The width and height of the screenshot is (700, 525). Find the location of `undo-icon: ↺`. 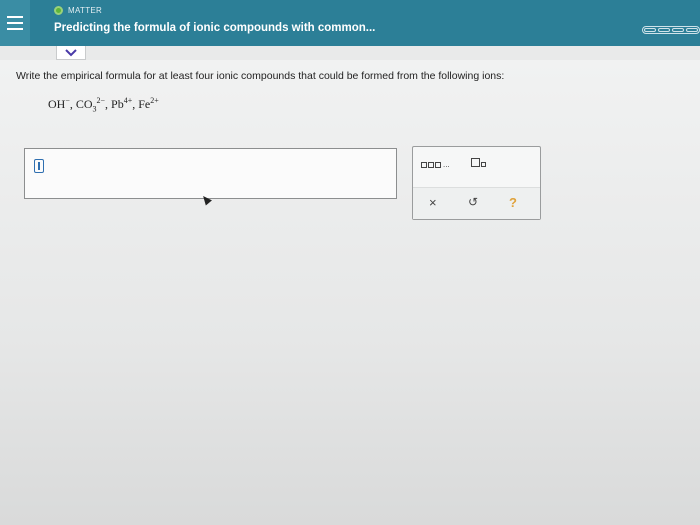

undo-icon: ↺ is located at coordinates (473, 202).